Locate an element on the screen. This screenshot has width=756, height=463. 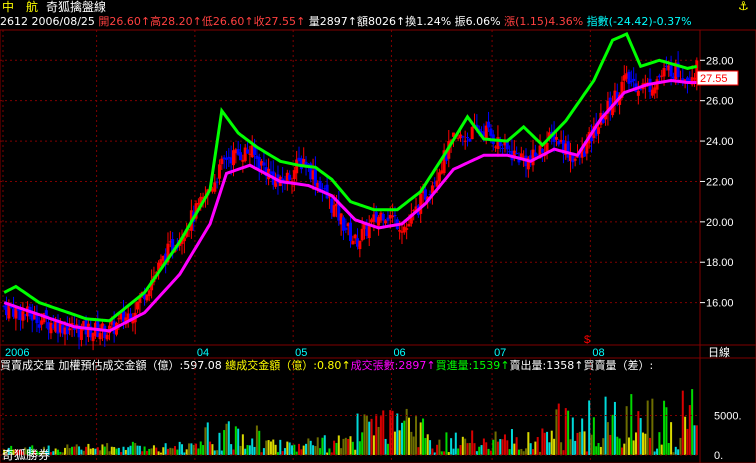
price-tick-label: 26.00 is located at coordinates (720, 102).